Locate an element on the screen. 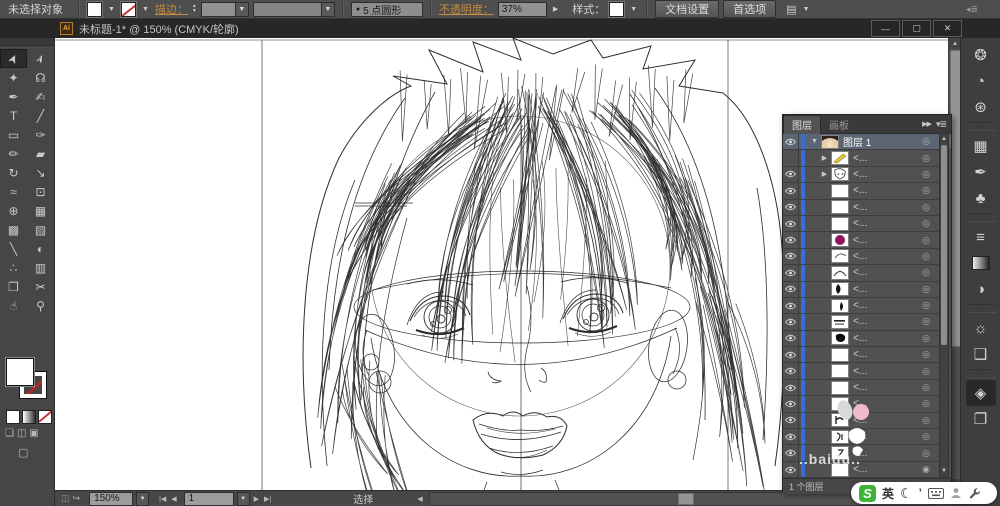 This screenshot has width=1000, height=506. punctuation-icon: ’ is located at coordinates (920, 493).